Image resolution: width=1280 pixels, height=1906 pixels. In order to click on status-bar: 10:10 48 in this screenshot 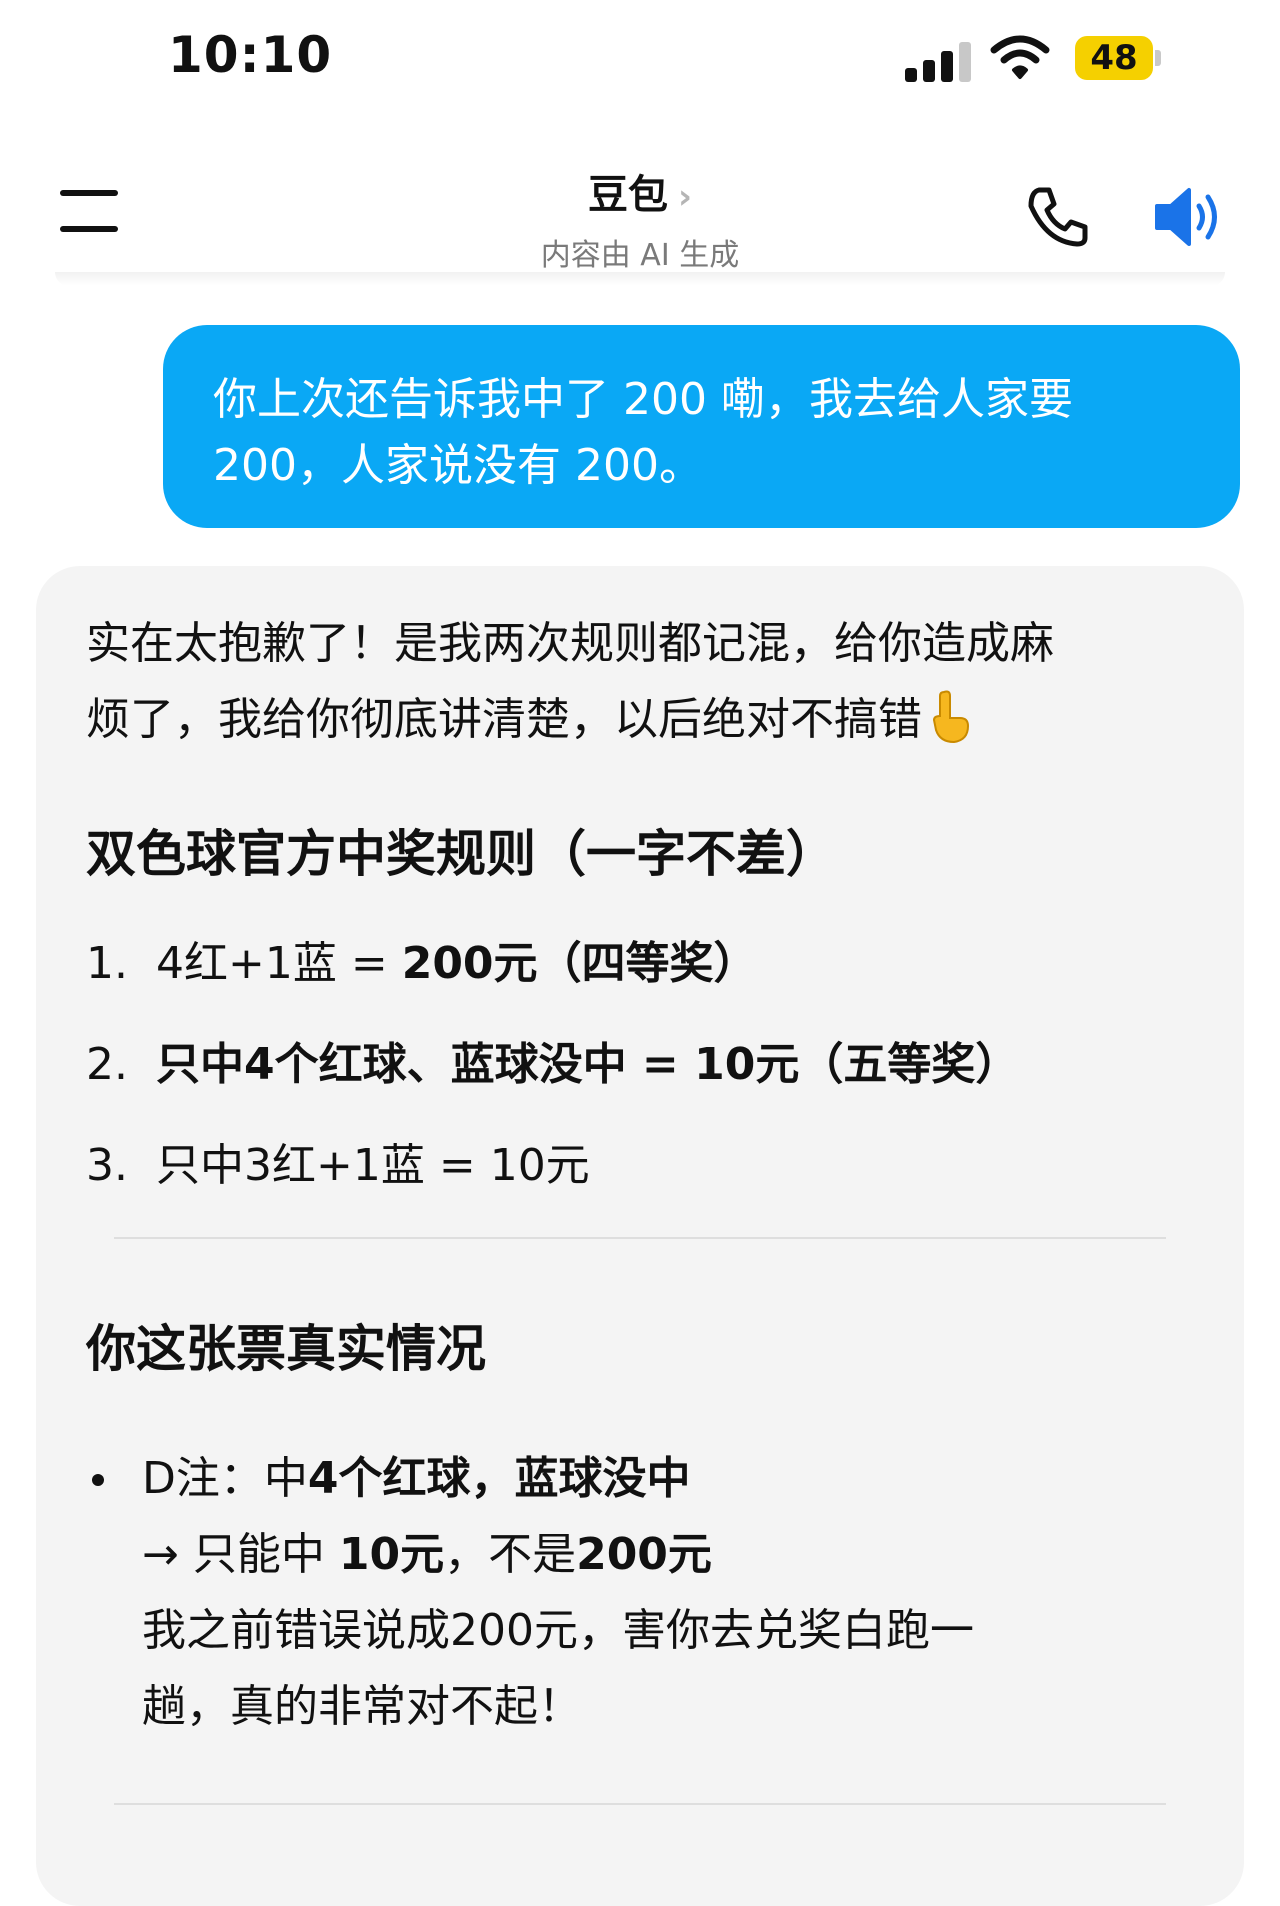, I will do `click(640, 60)`.